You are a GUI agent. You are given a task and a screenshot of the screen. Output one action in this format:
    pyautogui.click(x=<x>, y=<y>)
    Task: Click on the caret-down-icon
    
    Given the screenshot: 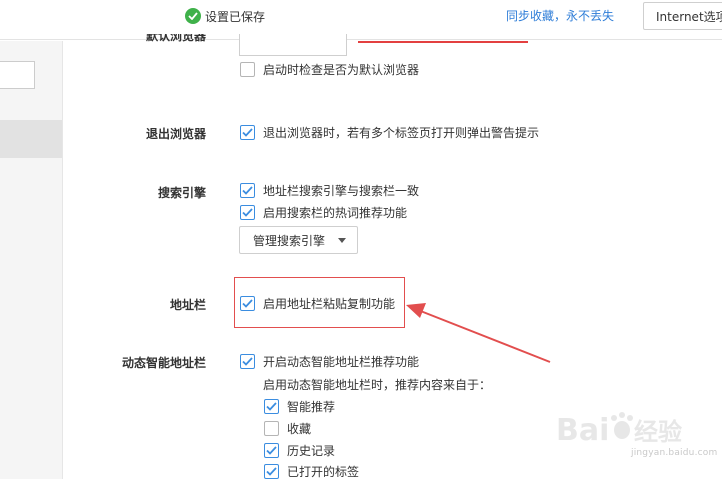 What is the action you would take?
    pyautogui.click(x=342, y=240)
    